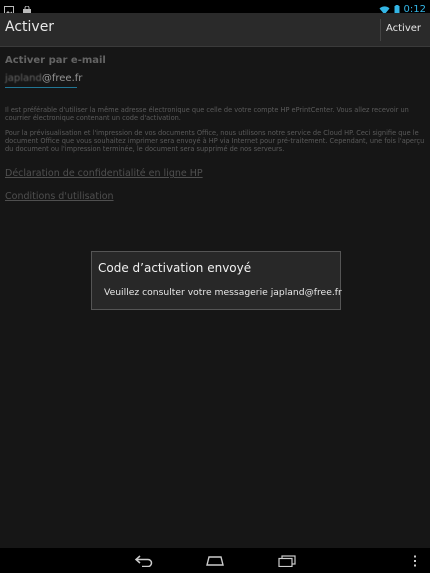 This screenshot has width=430, height=573. What do you see at coordinates (215, 8) in the screenshot?
I see `status-bar: 0:12` at bounding box center [215, 8].